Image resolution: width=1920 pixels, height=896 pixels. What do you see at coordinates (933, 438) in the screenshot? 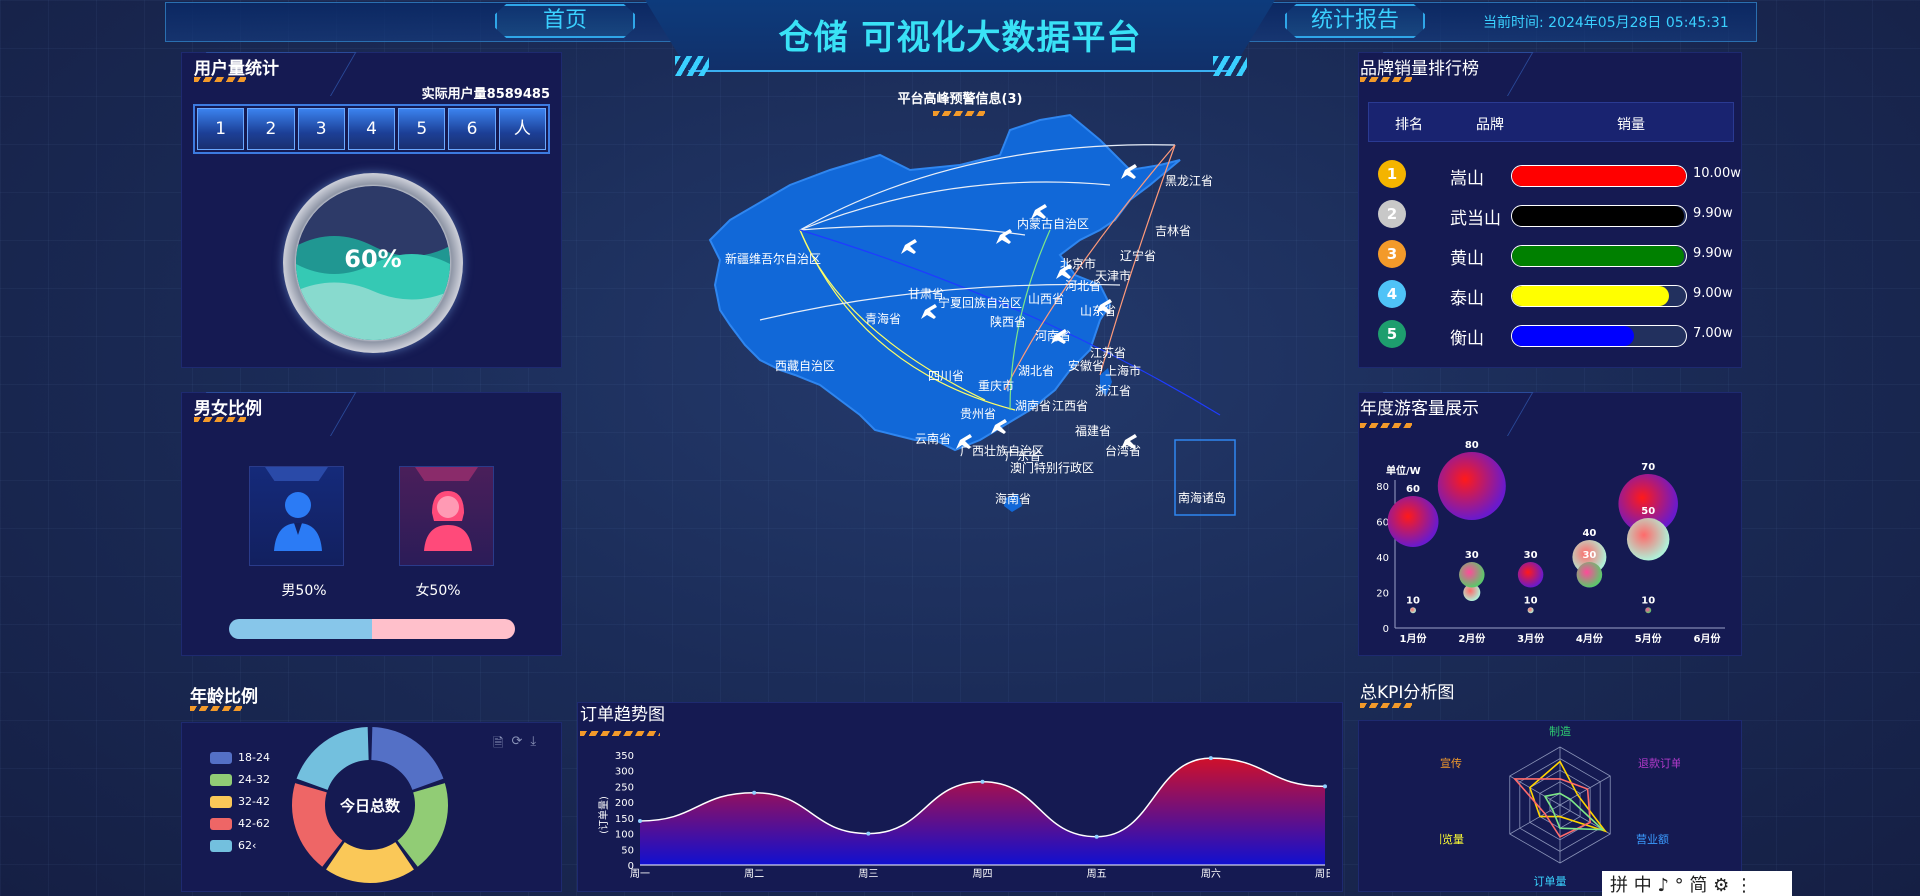
I see `province-label: 云南省` at bounding box center [933, 438].